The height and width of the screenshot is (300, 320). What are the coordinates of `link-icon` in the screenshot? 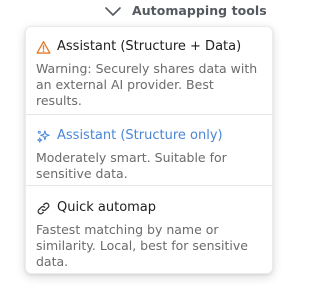 It's located at (43, 208).